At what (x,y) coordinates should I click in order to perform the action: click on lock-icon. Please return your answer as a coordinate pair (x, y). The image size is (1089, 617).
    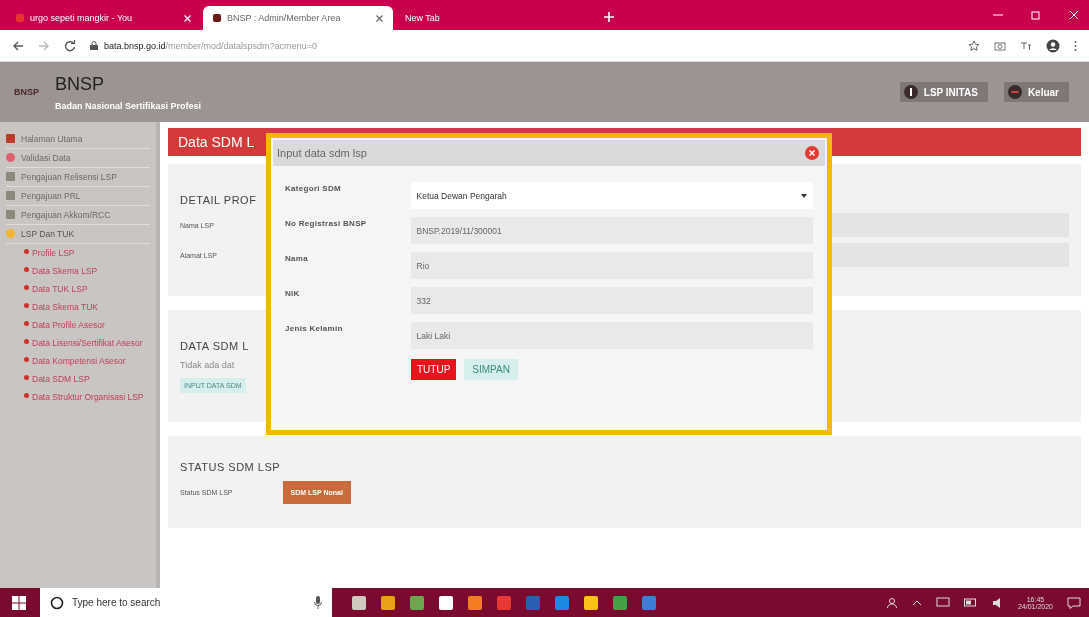
    Looking at the image, I should click on (94, 45).